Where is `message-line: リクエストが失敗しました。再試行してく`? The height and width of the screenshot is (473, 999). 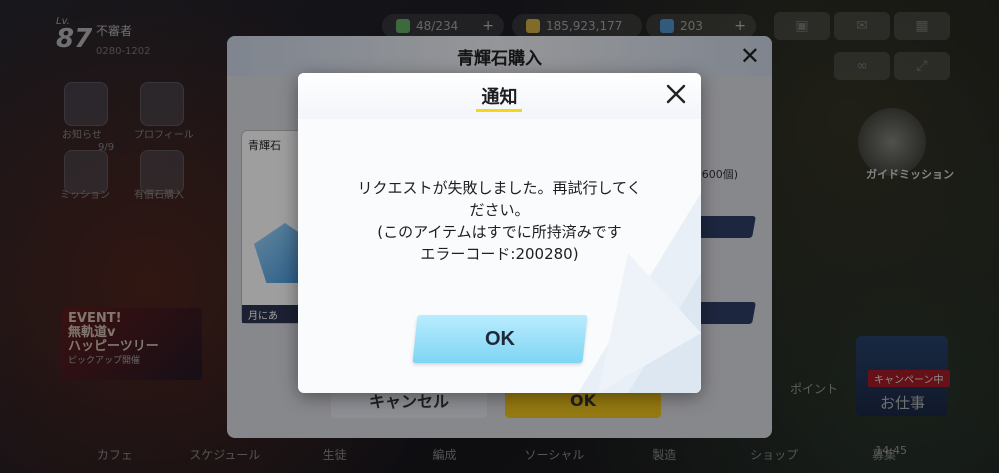
message-line: リクエストが失敗しました。再試行してく is located at coordinates (499, 188).